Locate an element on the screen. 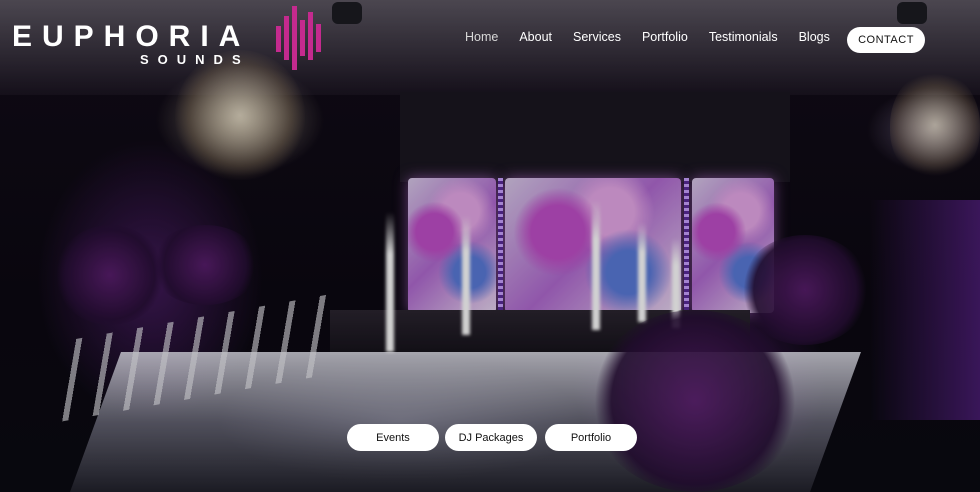 The image size is (980, 492). site-logo: EUPHORIA SOUNDS is located at coordinates (172, 38).